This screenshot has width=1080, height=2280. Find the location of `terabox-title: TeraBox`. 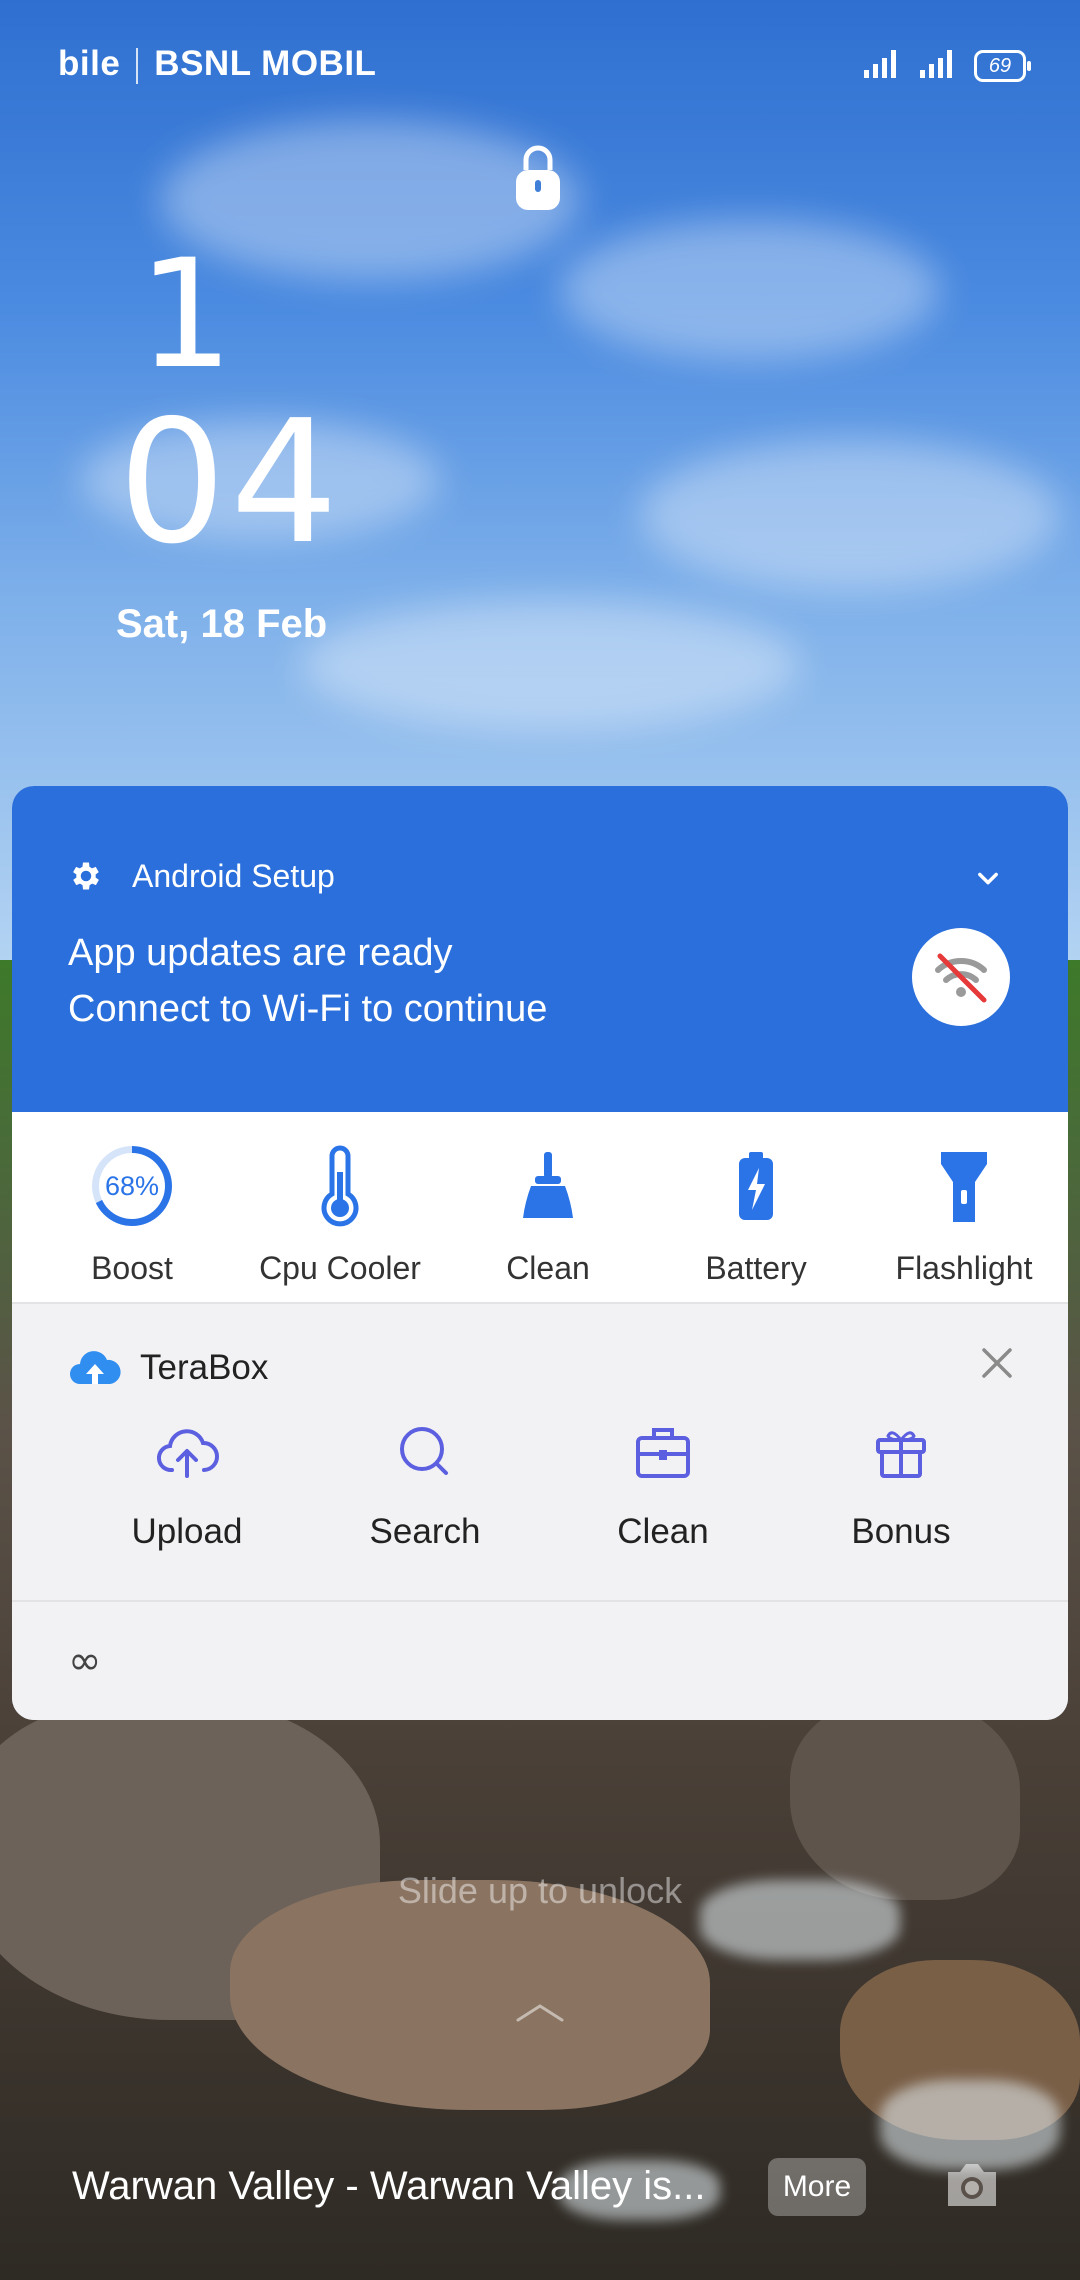

terabox-title: TeraBox is located at coordinates (204, 1367).